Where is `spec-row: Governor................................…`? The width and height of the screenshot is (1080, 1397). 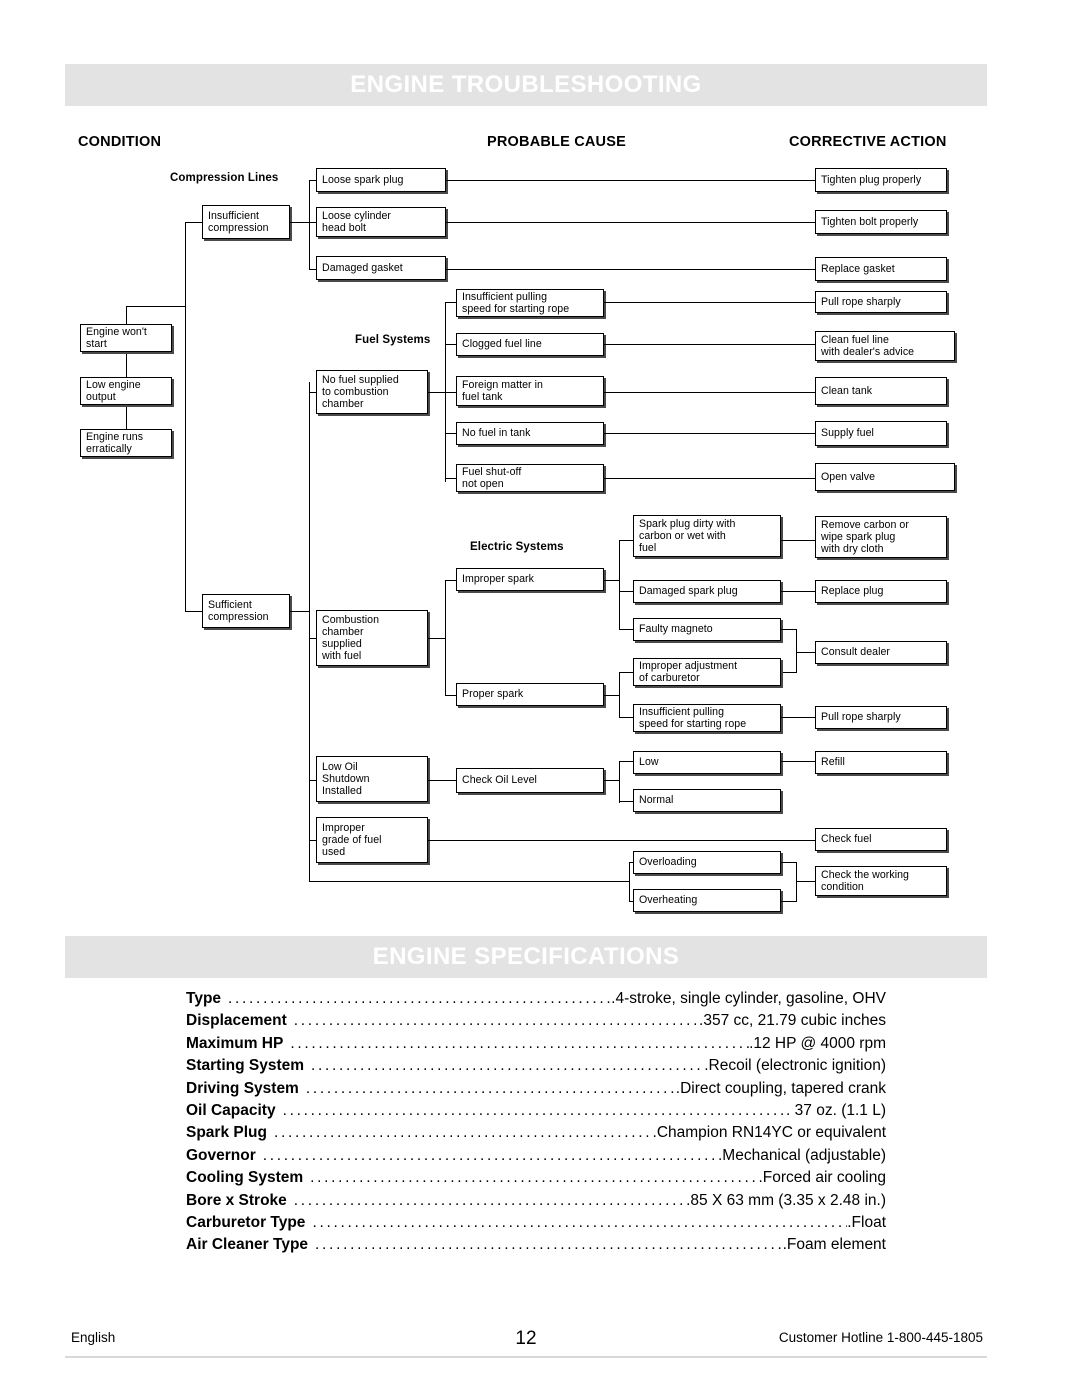
spec-row: Governor................................… is located at coordinates (536, 1158).